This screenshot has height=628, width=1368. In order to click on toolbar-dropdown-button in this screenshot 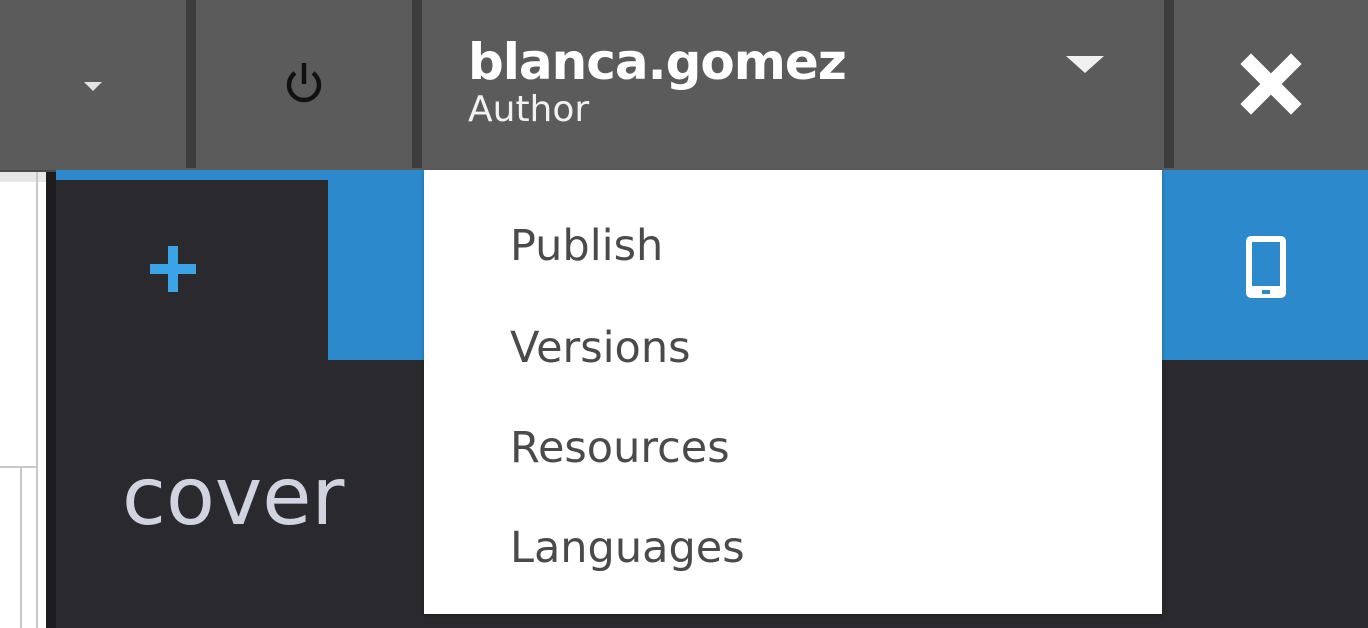, I will do `click(93, 84)`.